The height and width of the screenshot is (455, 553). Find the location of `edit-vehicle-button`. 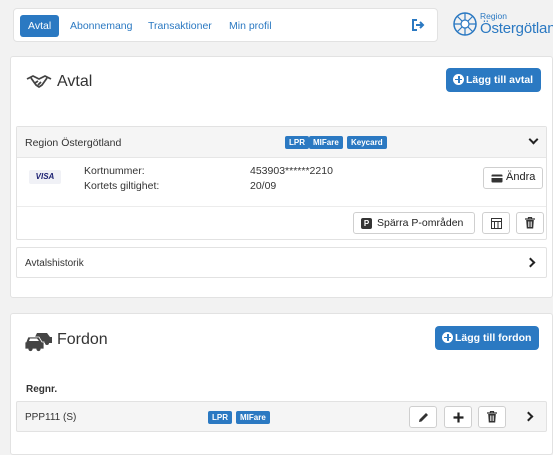

edit-vehicle-button is located at coordinates (423, 417).